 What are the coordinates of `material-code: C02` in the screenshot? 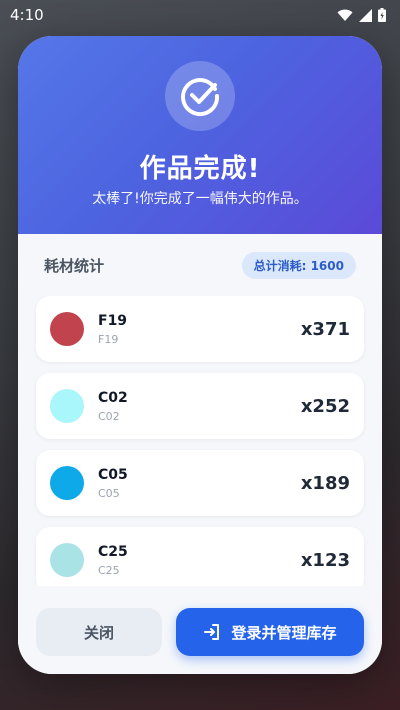 It's located at (113, 397).